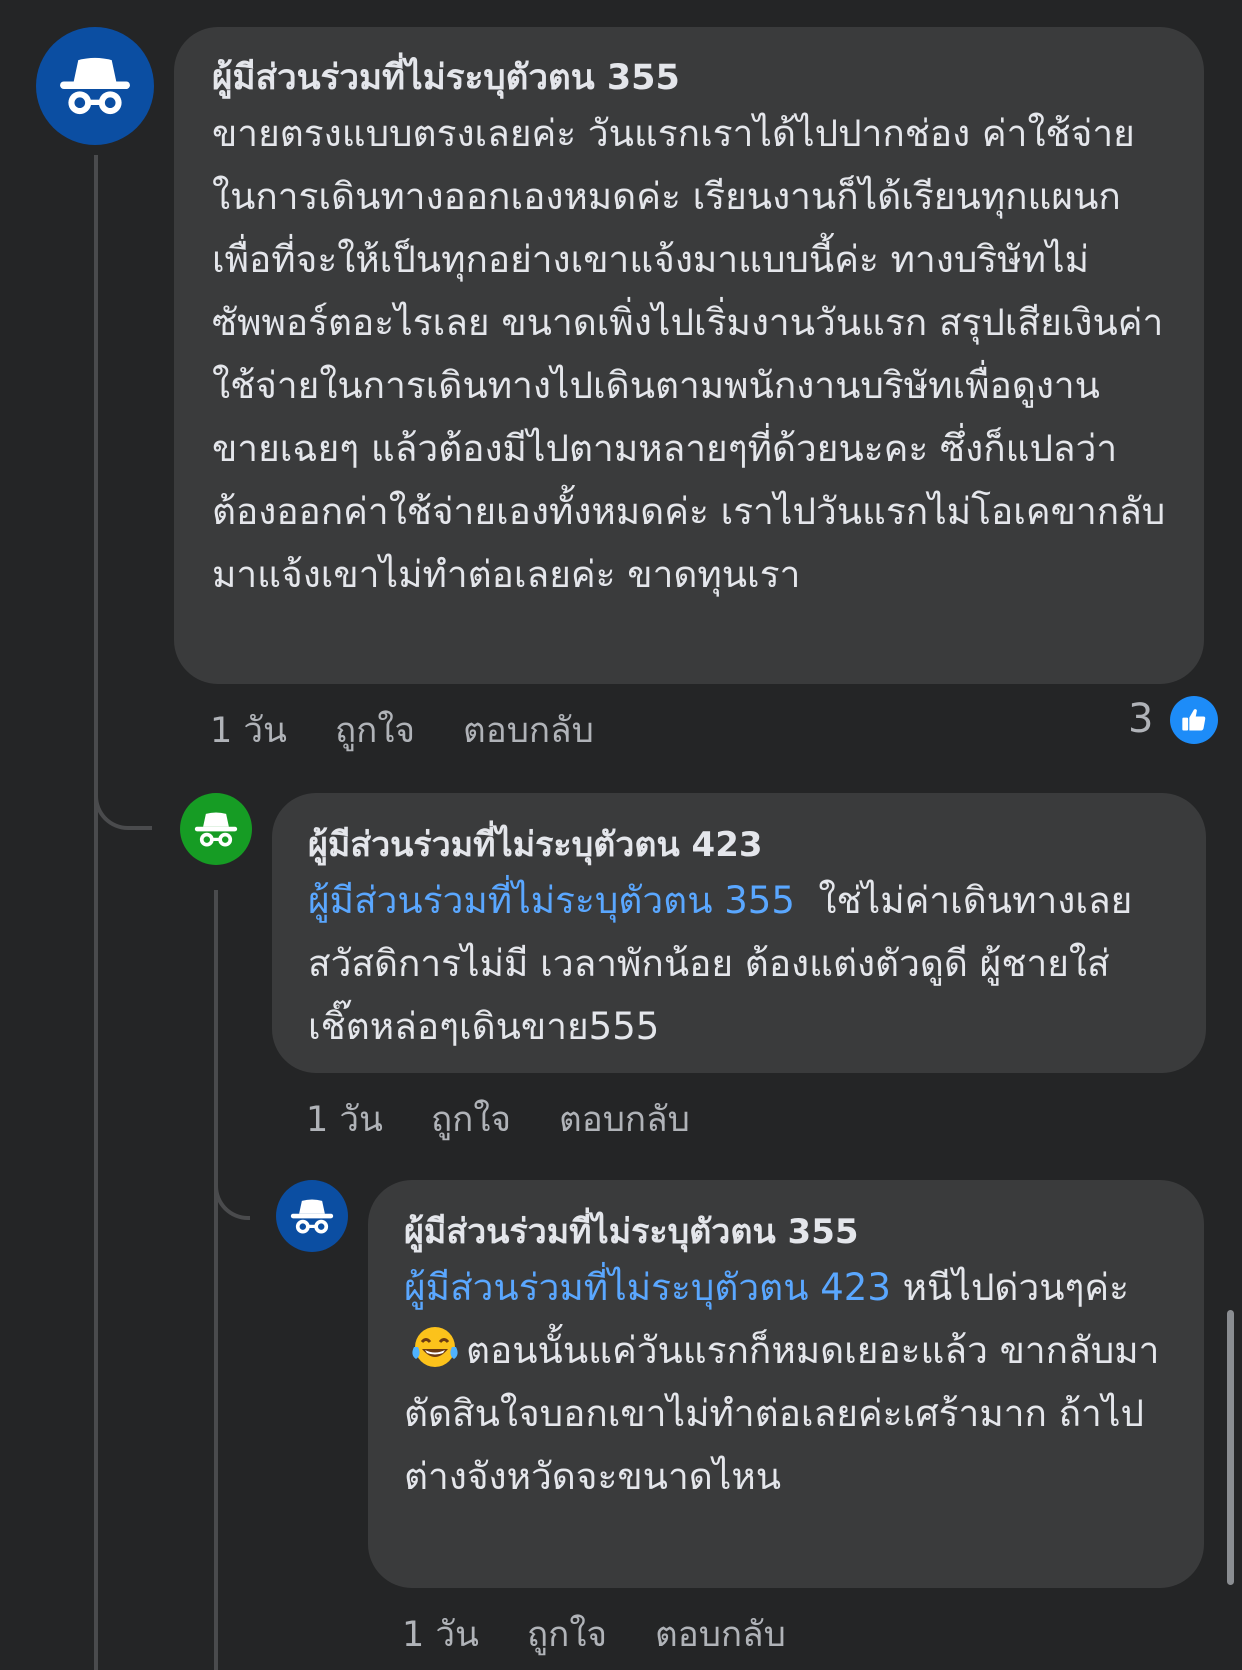 This screenshot has height=1670, width=1242. Describe the element at coordinates (1194, 720) in the screenshot. I see `thumbs-up-icon` at that location.